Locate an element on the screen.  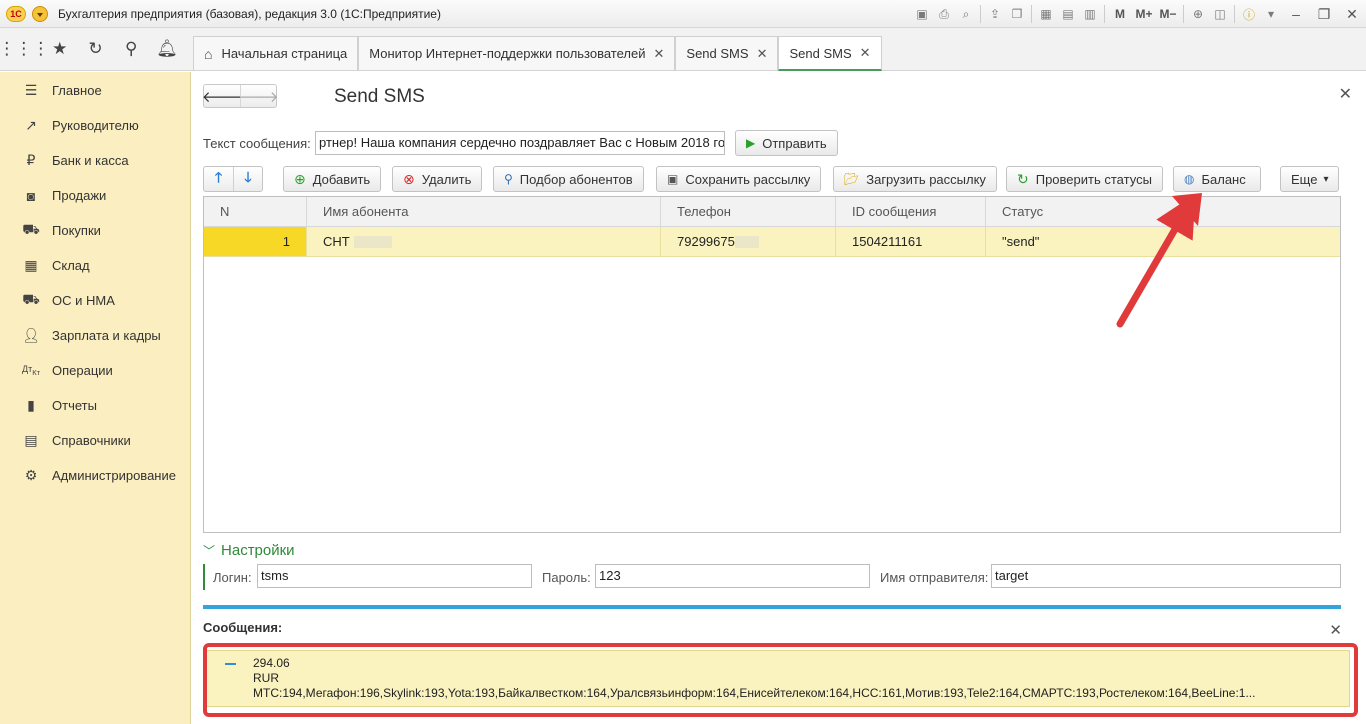
chevron-down-icon: ﹀ is located at coordinates (209, 551).